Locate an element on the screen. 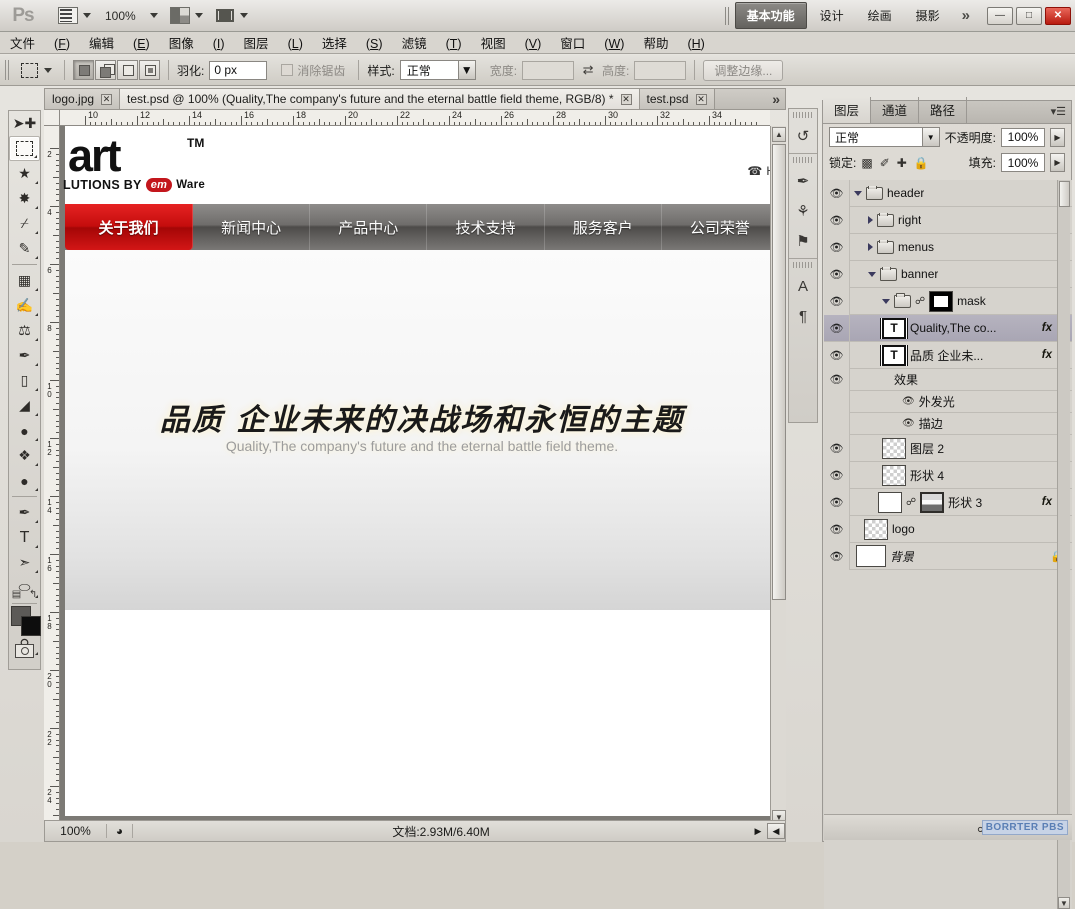 This screenshot has height=909, width=1075. active-tool-preset is located at coordinates (36, 70).